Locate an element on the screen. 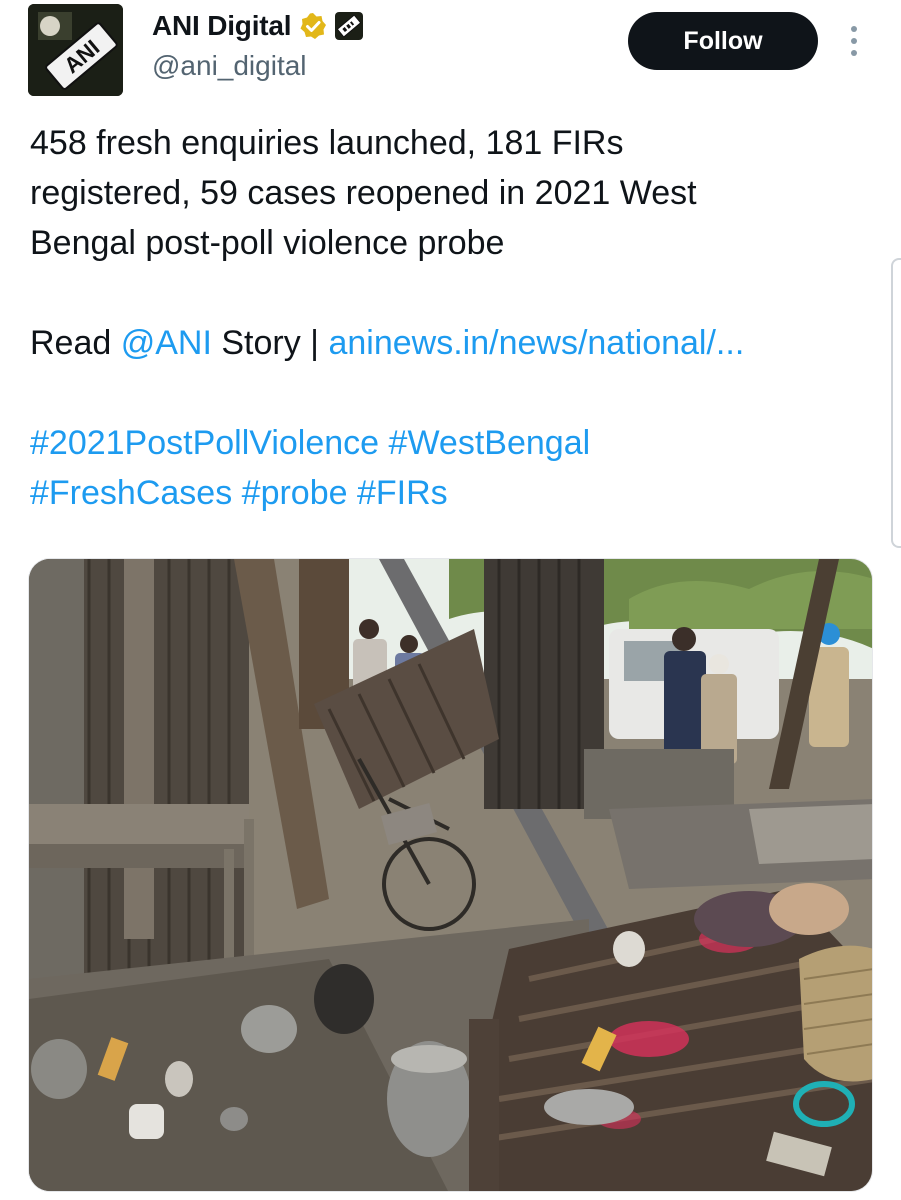 The width and height of the screenshot is (901, 1200). tweet-line: 458 fresh enquiries launched, 181 FIRs is located at coordinates (327, 143).